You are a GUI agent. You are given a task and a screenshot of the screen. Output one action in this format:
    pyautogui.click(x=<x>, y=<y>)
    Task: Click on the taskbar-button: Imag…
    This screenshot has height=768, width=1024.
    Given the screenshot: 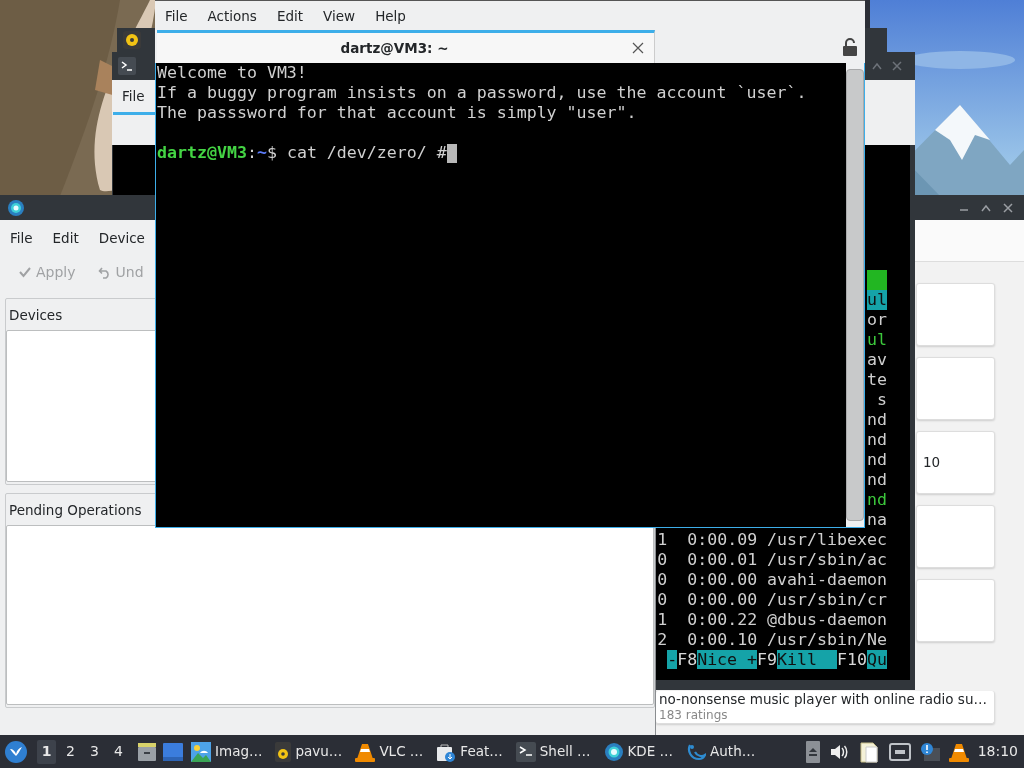 What is the action you would take?
    pyautogui.click(x=227, y=751)
    